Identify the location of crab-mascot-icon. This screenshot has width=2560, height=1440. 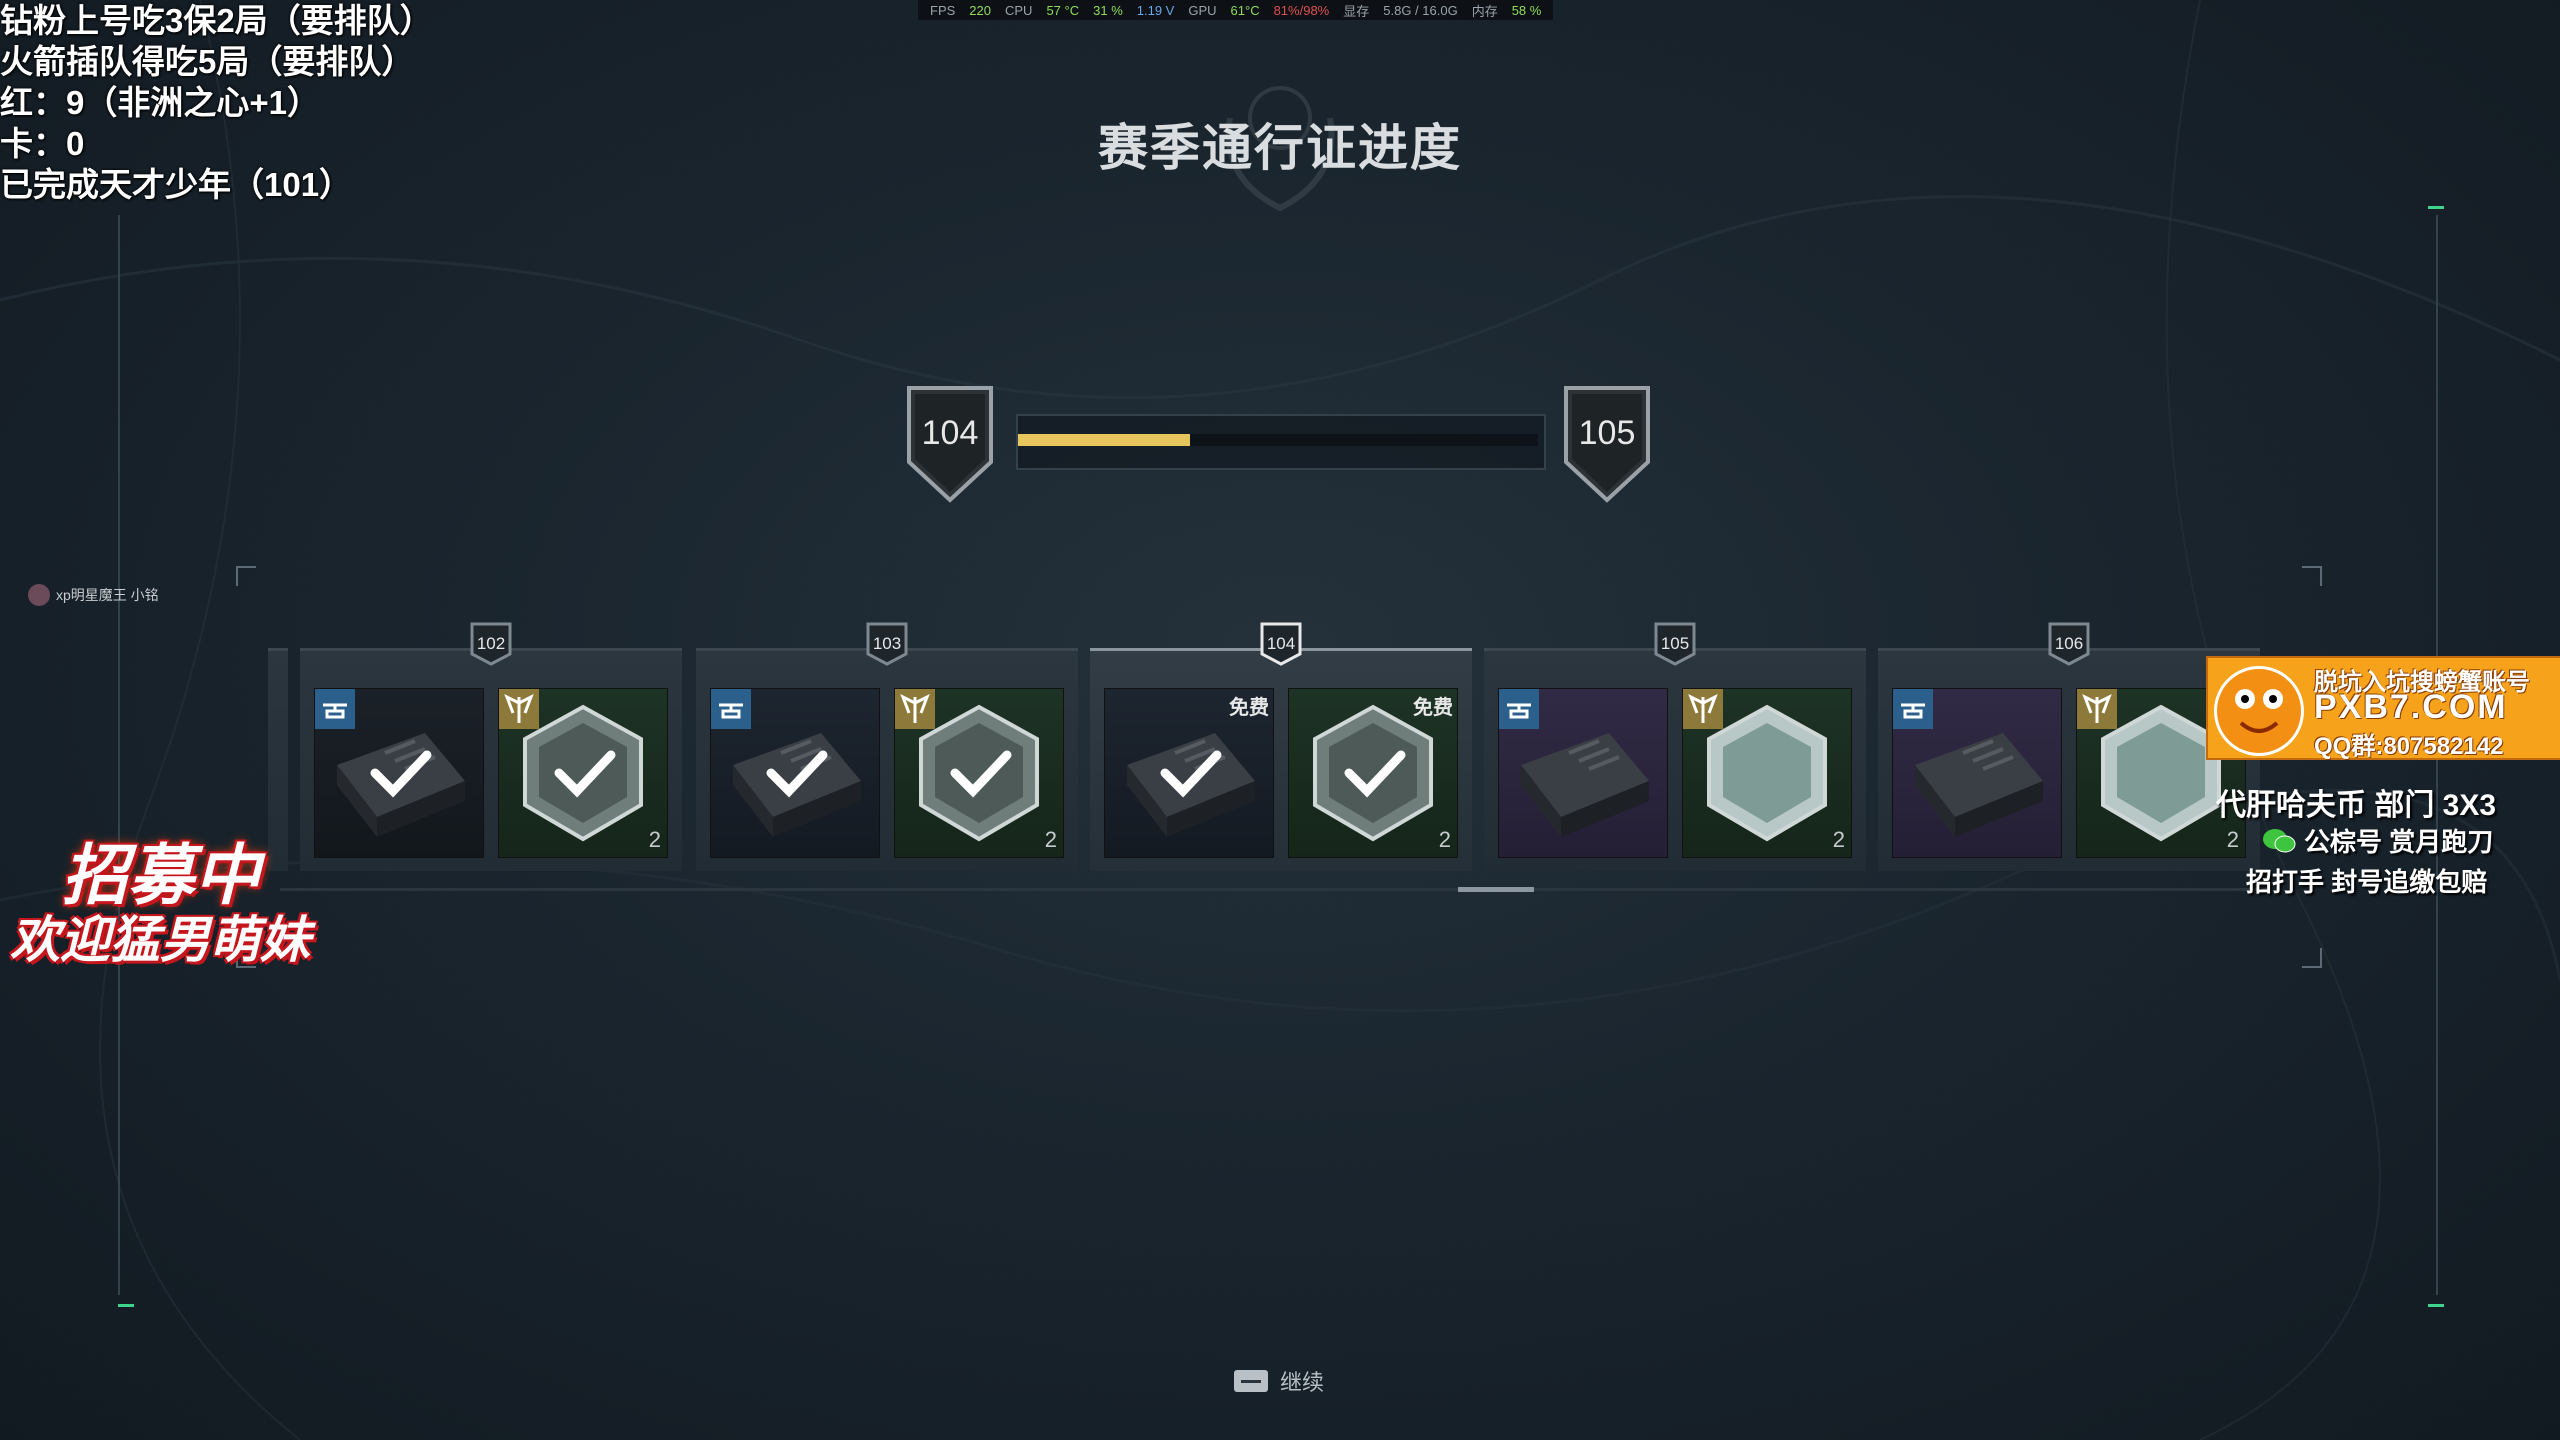
(2259, 711).